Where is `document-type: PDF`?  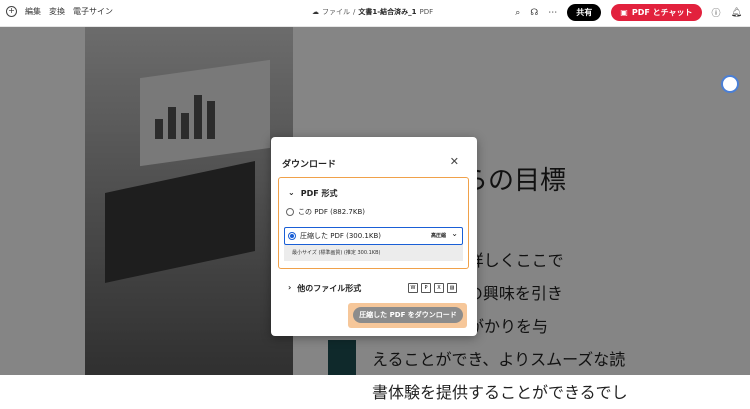
document-type: PDF is located at coordinates (426, 12).